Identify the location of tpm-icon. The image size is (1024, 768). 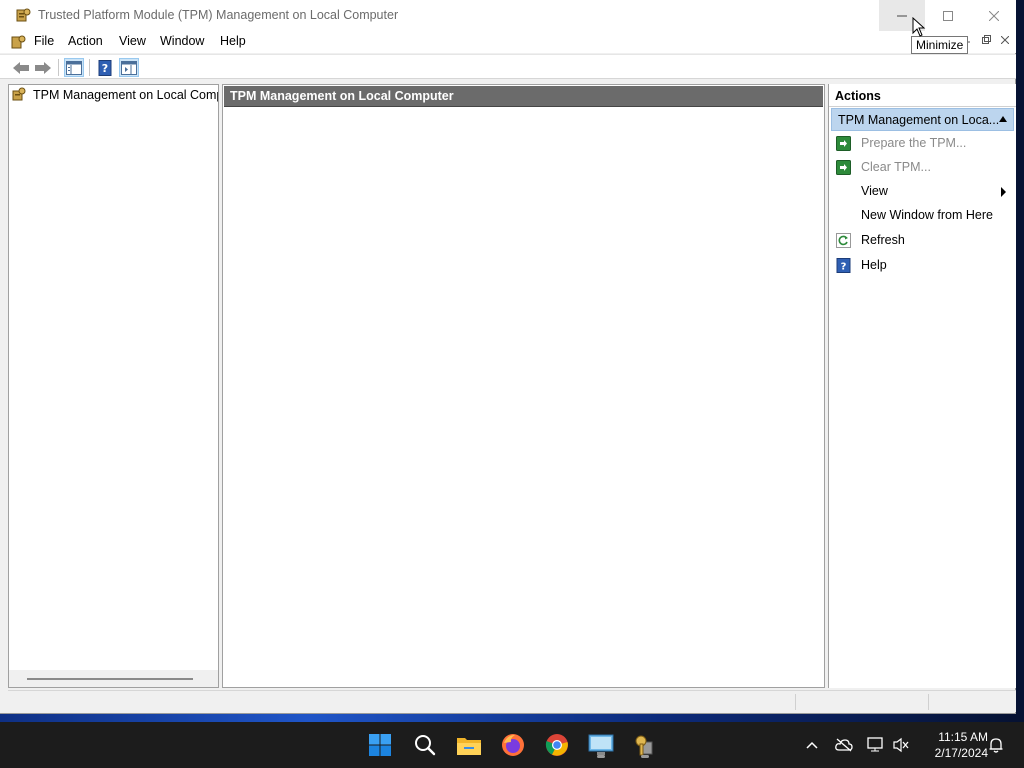
(644, 745).